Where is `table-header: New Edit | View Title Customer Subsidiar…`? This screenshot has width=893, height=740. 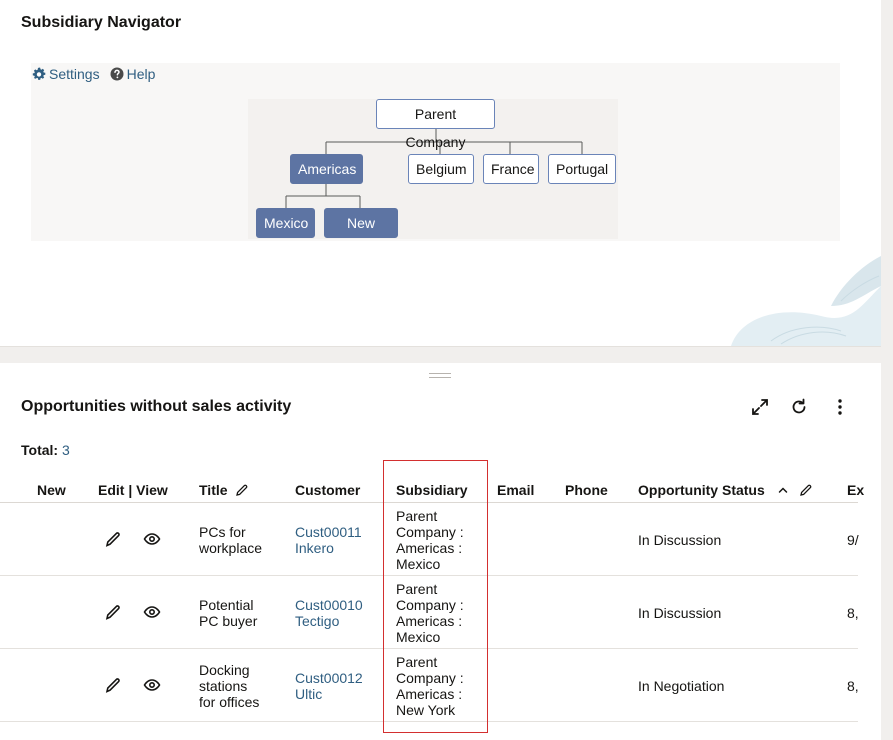 table-header: New Edit | View Title Customer Subsidiar… is located at coordinates (432, 489).